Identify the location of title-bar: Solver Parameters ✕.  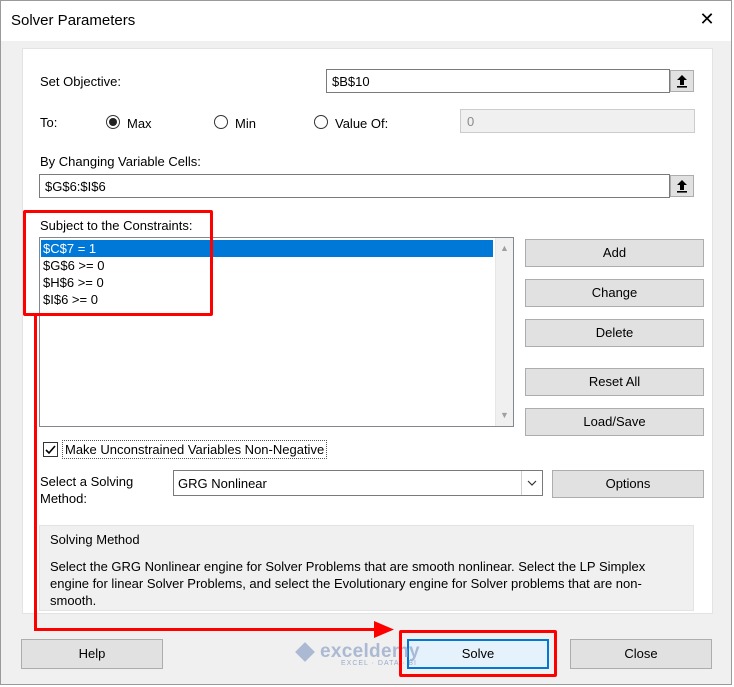
(366, 21).